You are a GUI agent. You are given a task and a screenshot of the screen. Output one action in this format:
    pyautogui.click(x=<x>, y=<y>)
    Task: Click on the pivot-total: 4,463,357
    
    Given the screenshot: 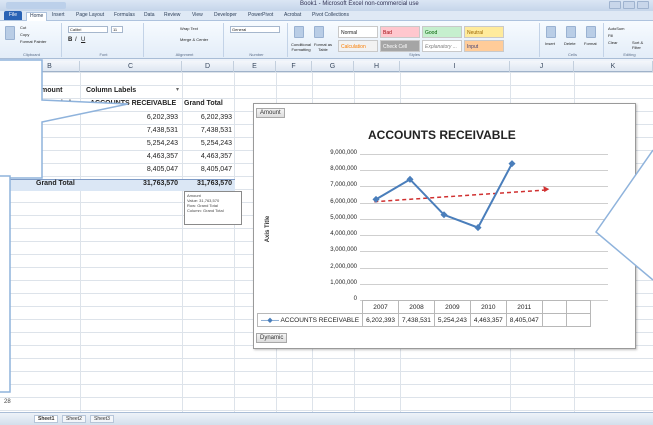 What is the action you would take?
    pyautogui.click(x=205, y=156)
    